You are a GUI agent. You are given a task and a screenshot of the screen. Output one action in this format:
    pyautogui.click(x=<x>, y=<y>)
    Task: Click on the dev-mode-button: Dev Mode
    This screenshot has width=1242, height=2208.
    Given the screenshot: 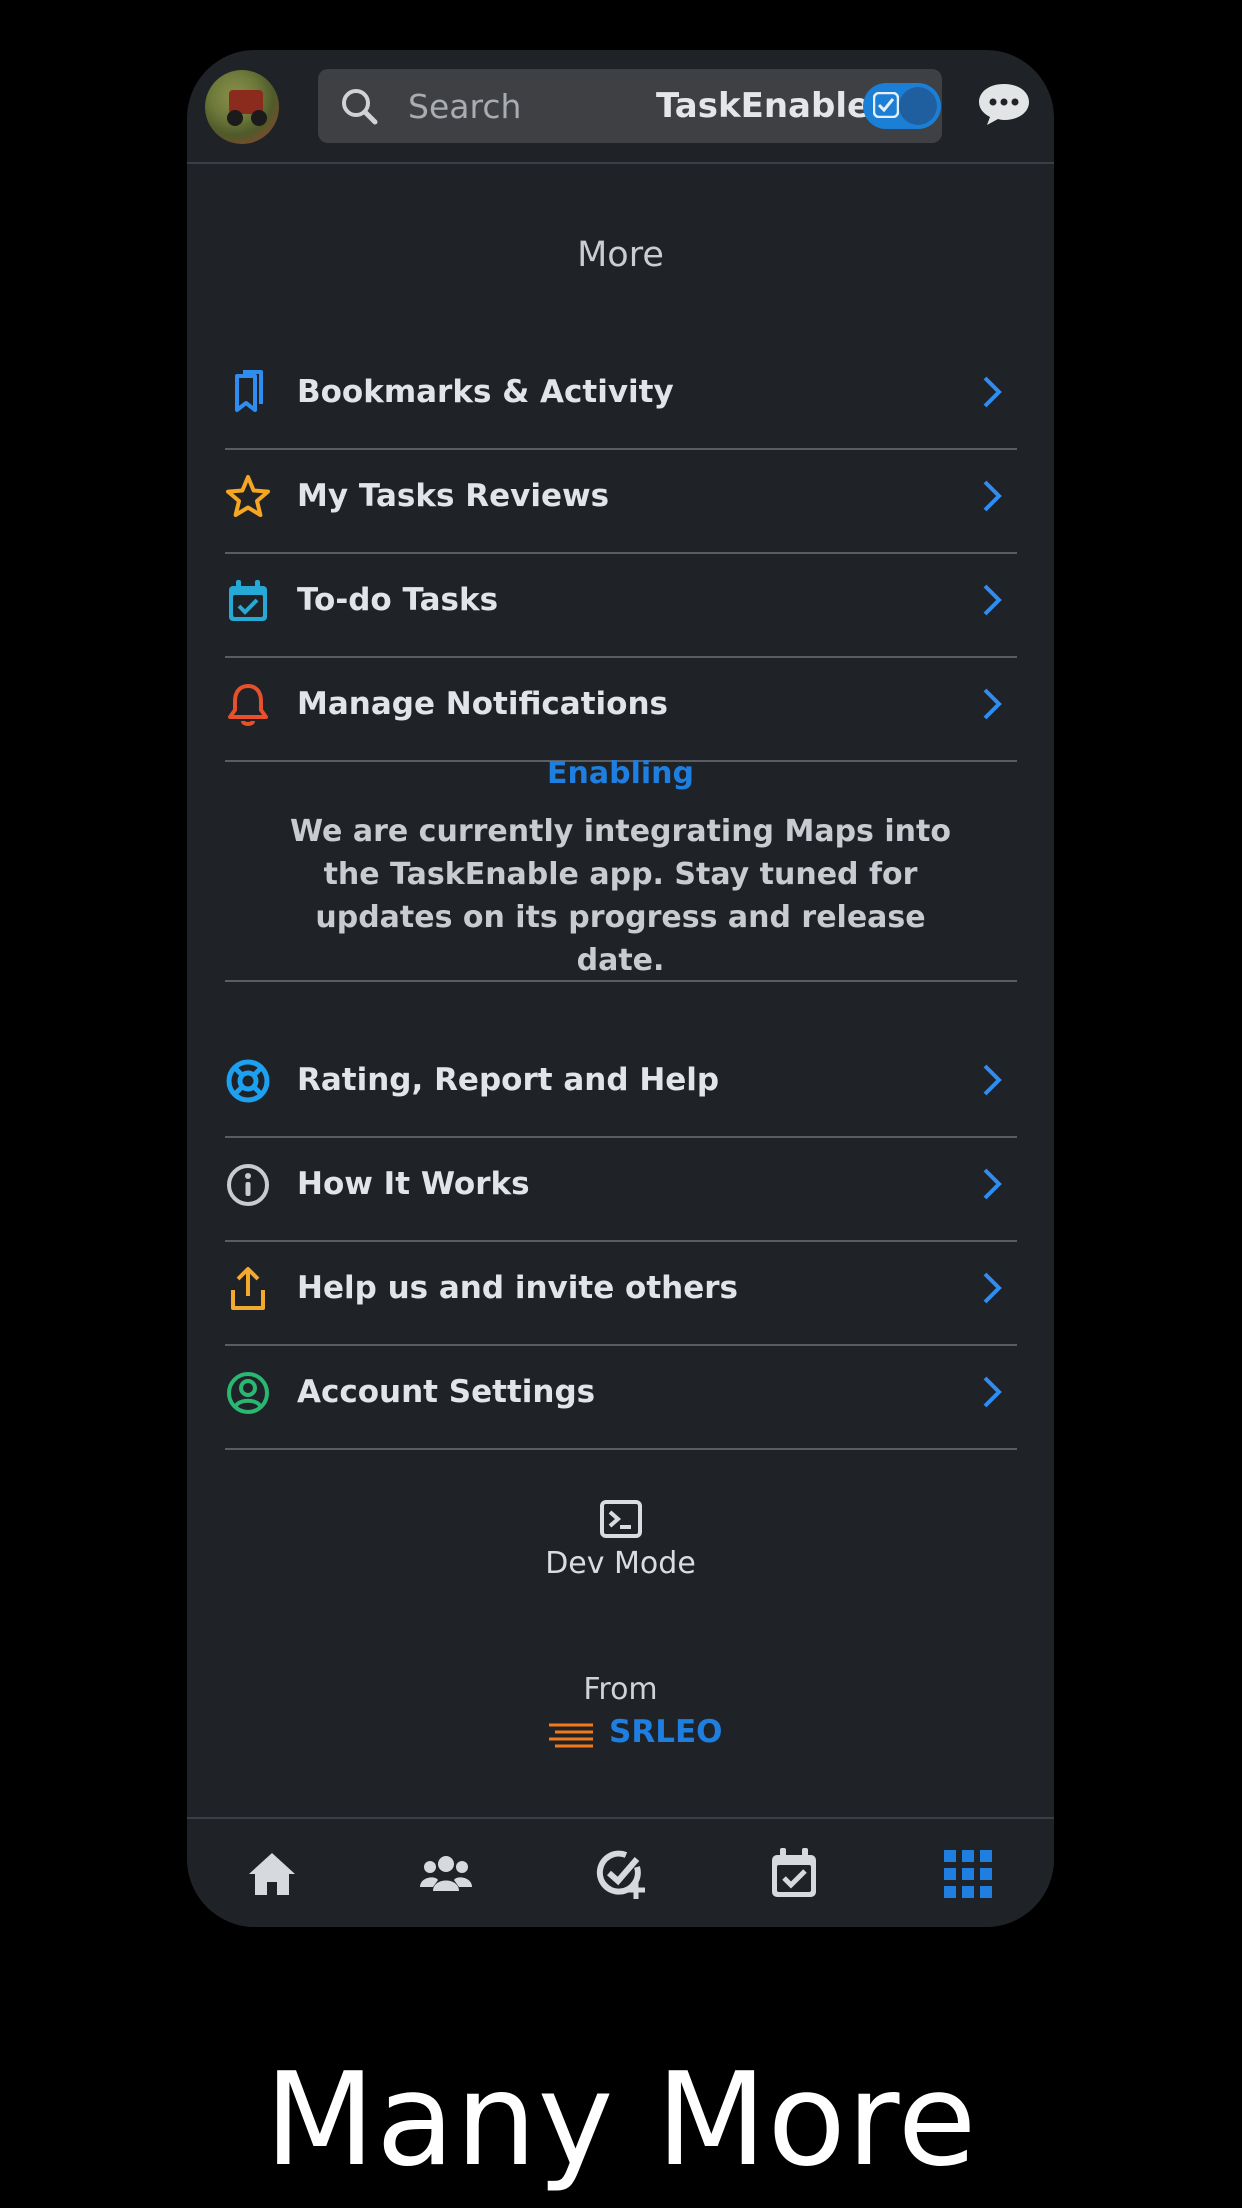 What is the action you would take?
    pyautogui.click(x=620, y=1540)
    